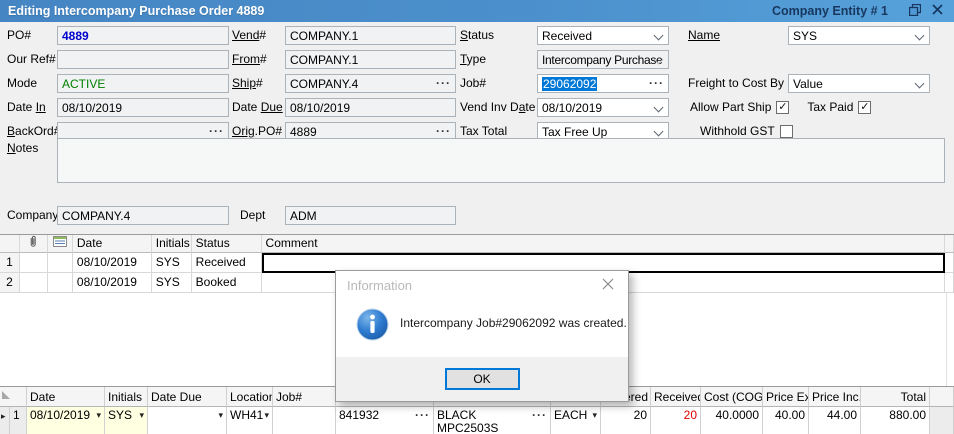 This screenshot has height=434, width=954. I want to click on status-dropdown-icon, so click(658, 35).